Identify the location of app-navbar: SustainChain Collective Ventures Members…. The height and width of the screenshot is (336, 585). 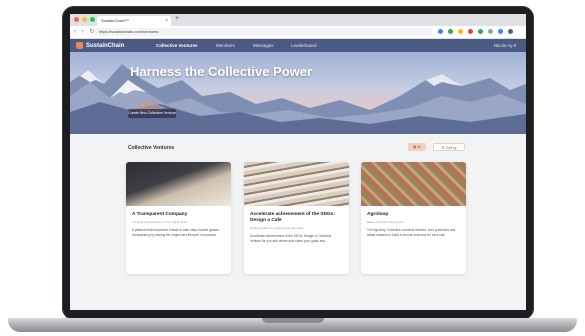
(298, 46).